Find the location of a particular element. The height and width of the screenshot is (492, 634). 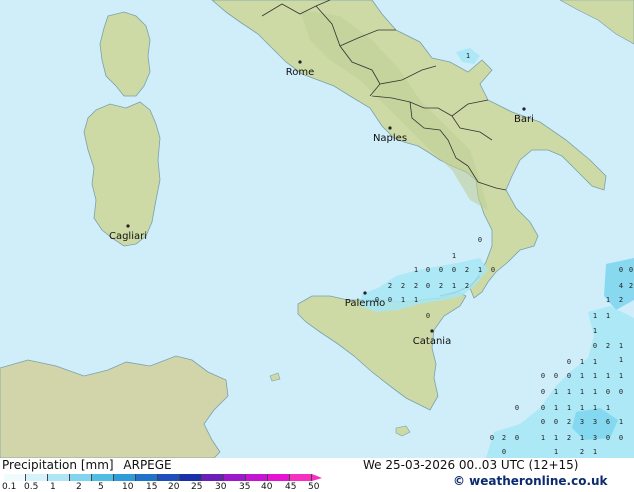

scale-tick-label: 50 is located at coordinates (314, 487).